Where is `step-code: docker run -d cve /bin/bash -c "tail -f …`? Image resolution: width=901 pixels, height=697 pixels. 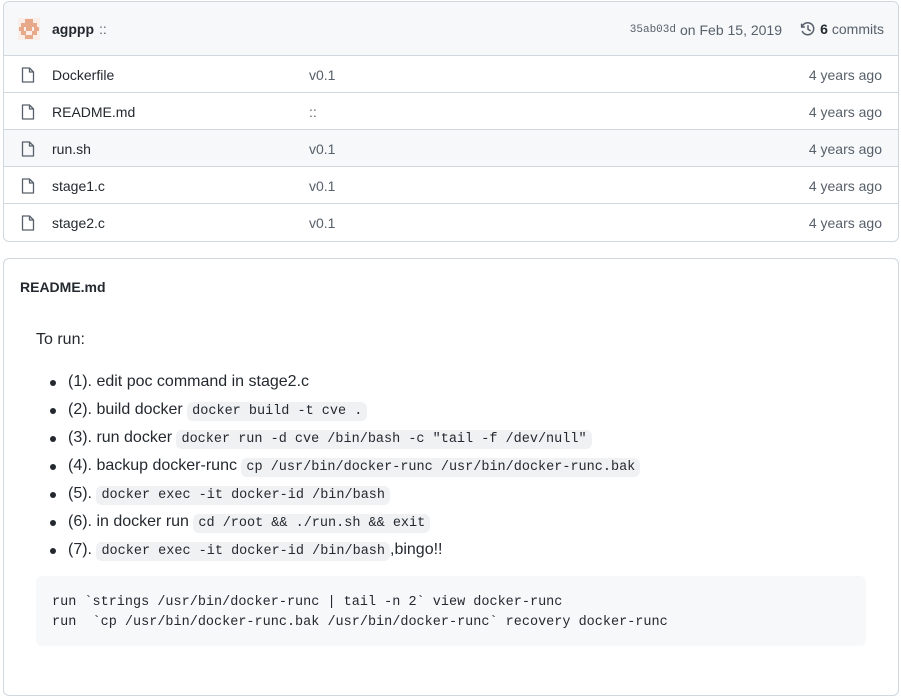
step-code: docker run -d cve /bin/bash -c "tail -f … is located at coordinates (384, 439).